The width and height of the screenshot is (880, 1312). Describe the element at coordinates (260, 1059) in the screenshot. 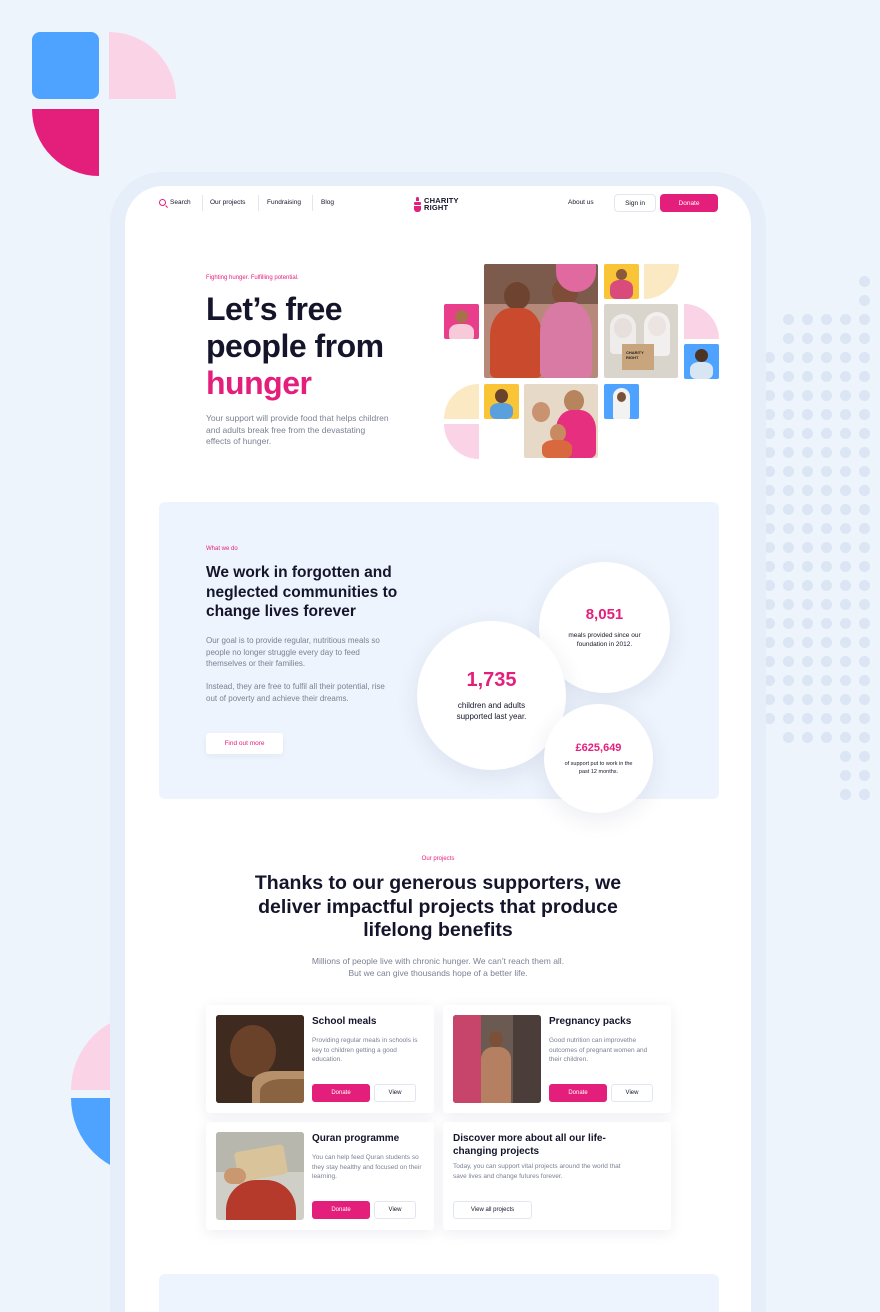

I see `school-meals-photo` at that location.